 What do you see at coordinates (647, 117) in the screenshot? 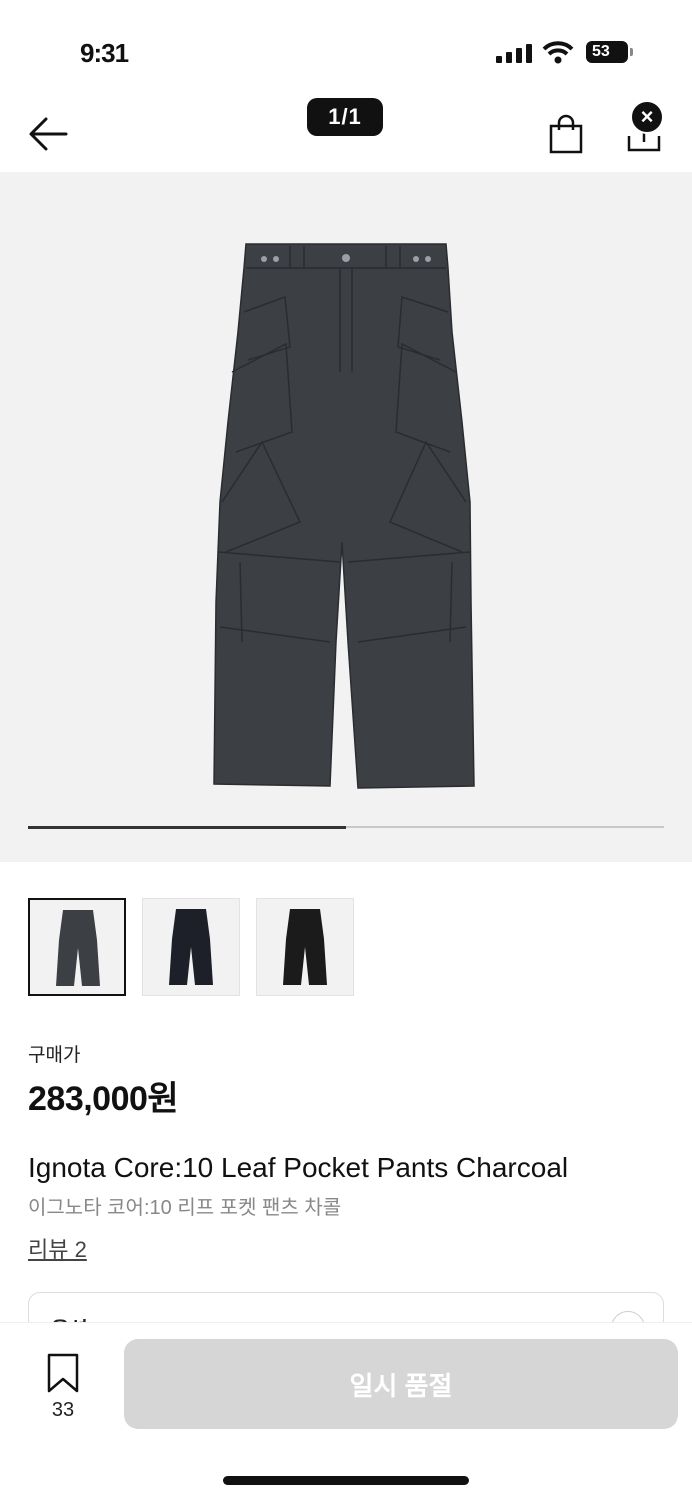
I see `close-icon: ×` at bounding box center [647, 117].